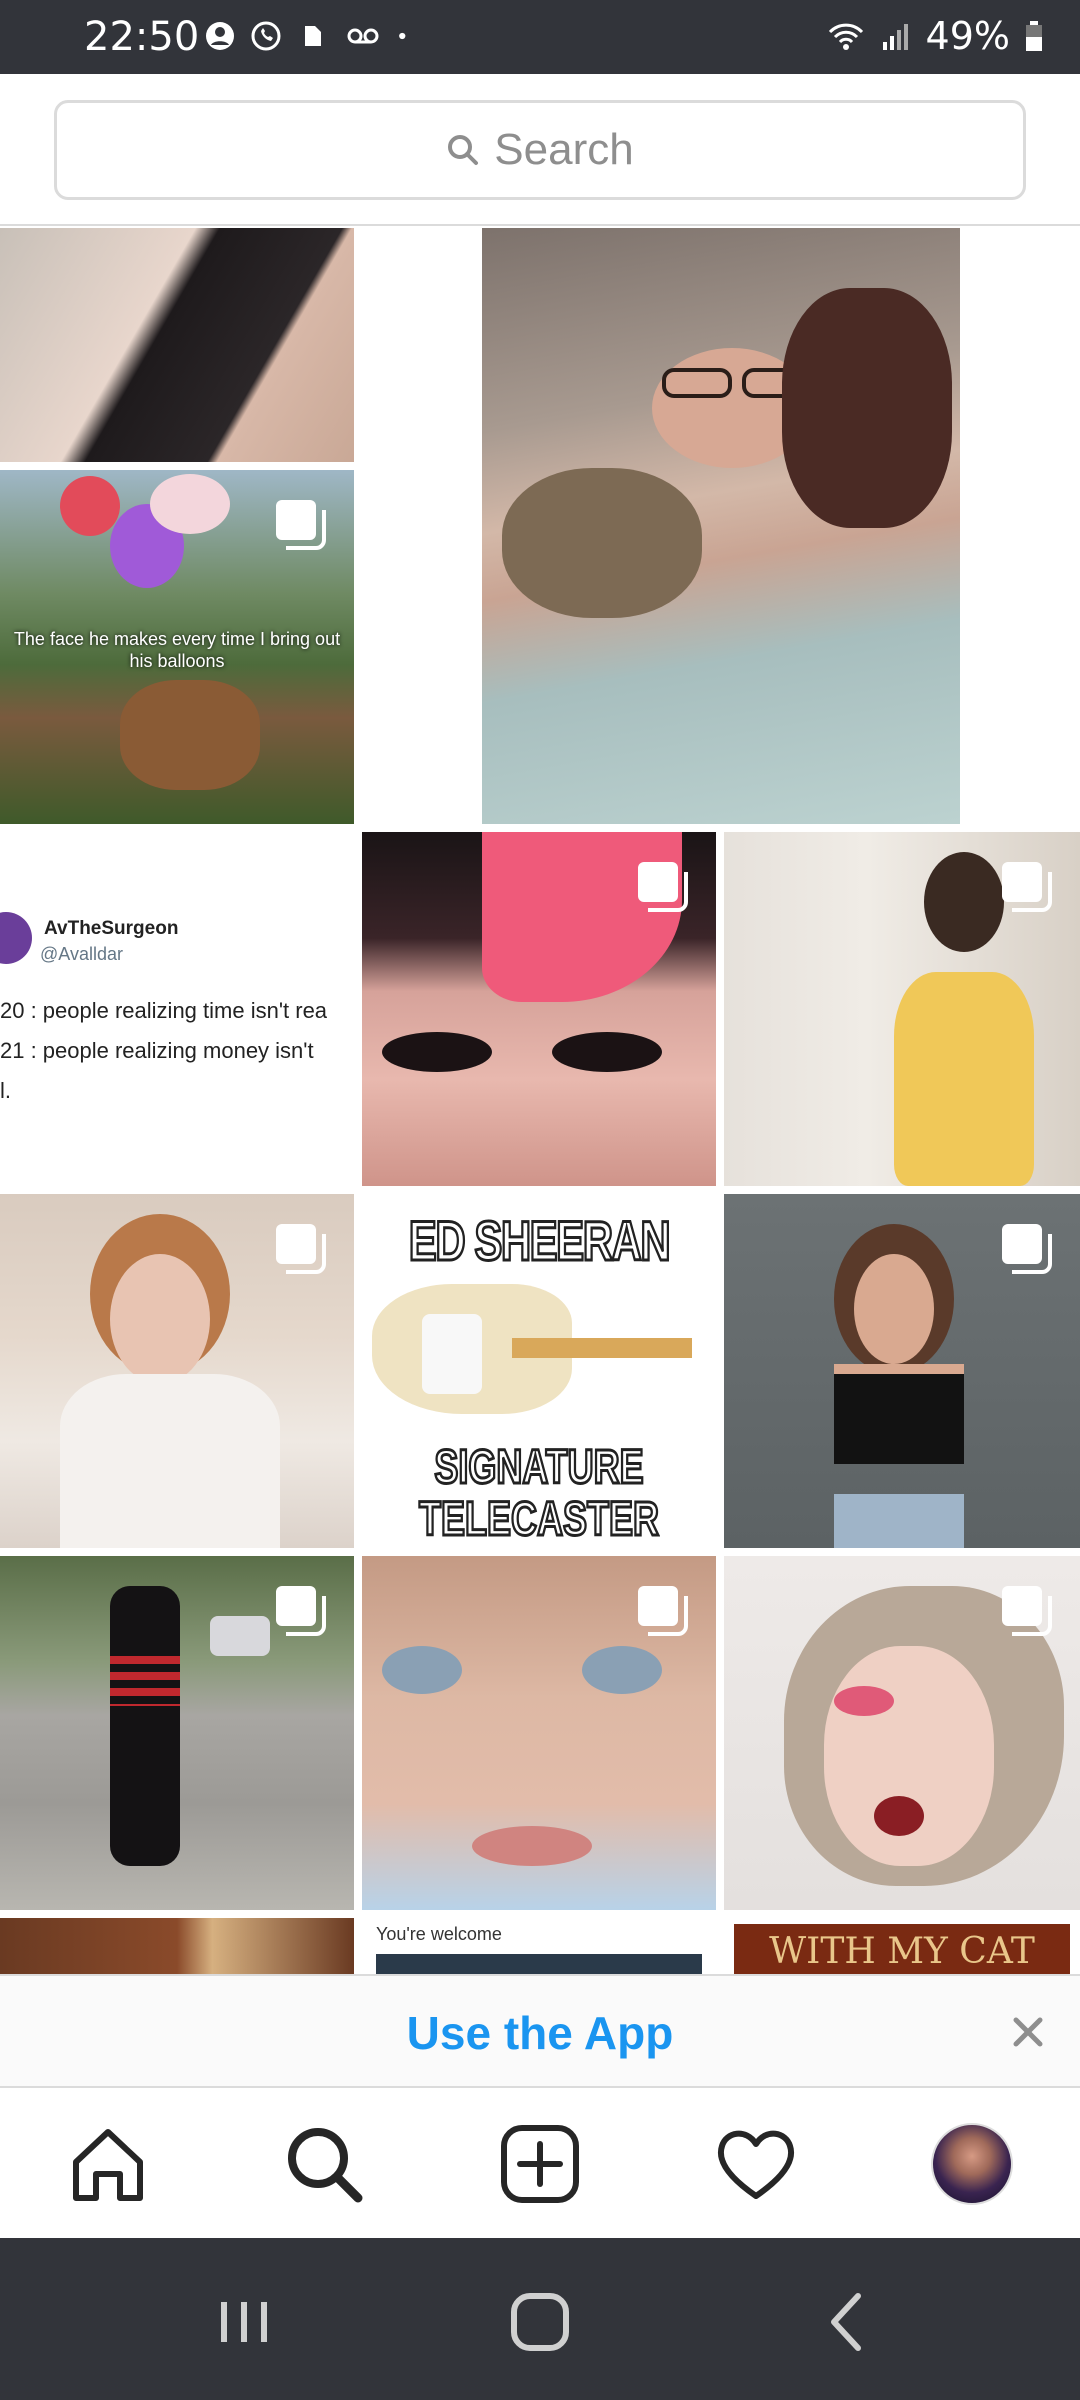 Image resolution: width=1080 pixels, height=2400 pixels. I want to click on close-icon, so click(1028, 2032).